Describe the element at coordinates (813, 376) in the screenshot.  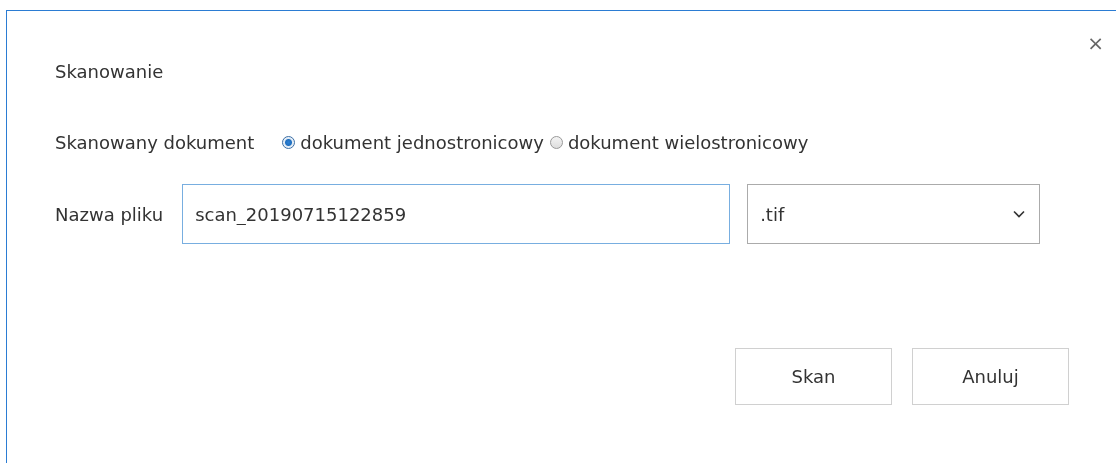
I see `dialog-button: Skan` at that location.